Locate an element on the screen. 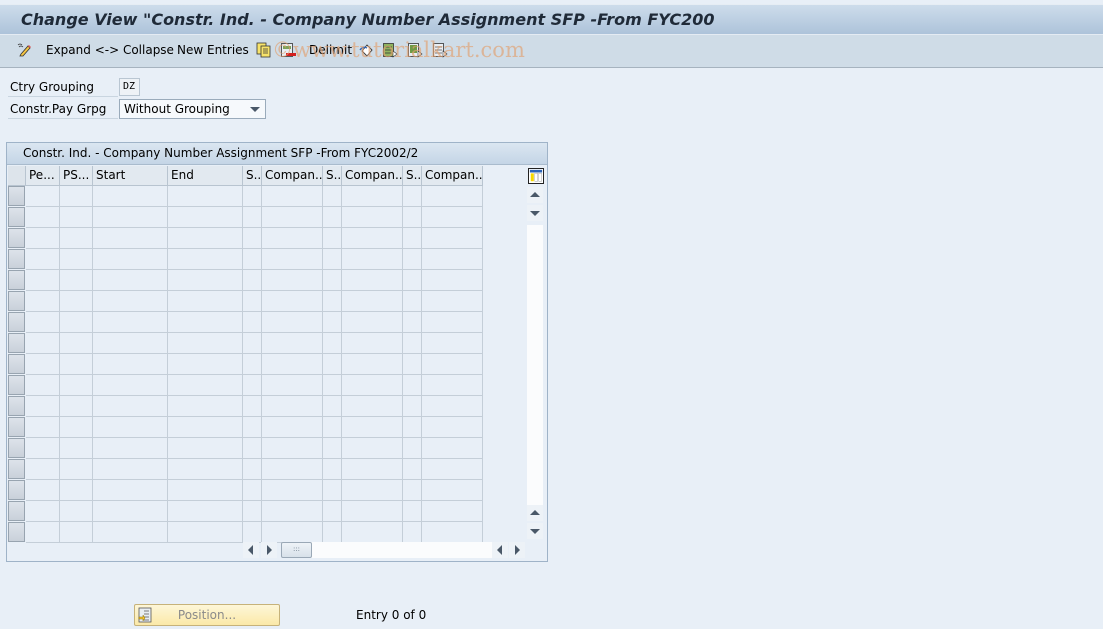 Image resolution: width=1103 pixels, height=629 pixels. copy-as-icon is located at coordinates (264, 50).